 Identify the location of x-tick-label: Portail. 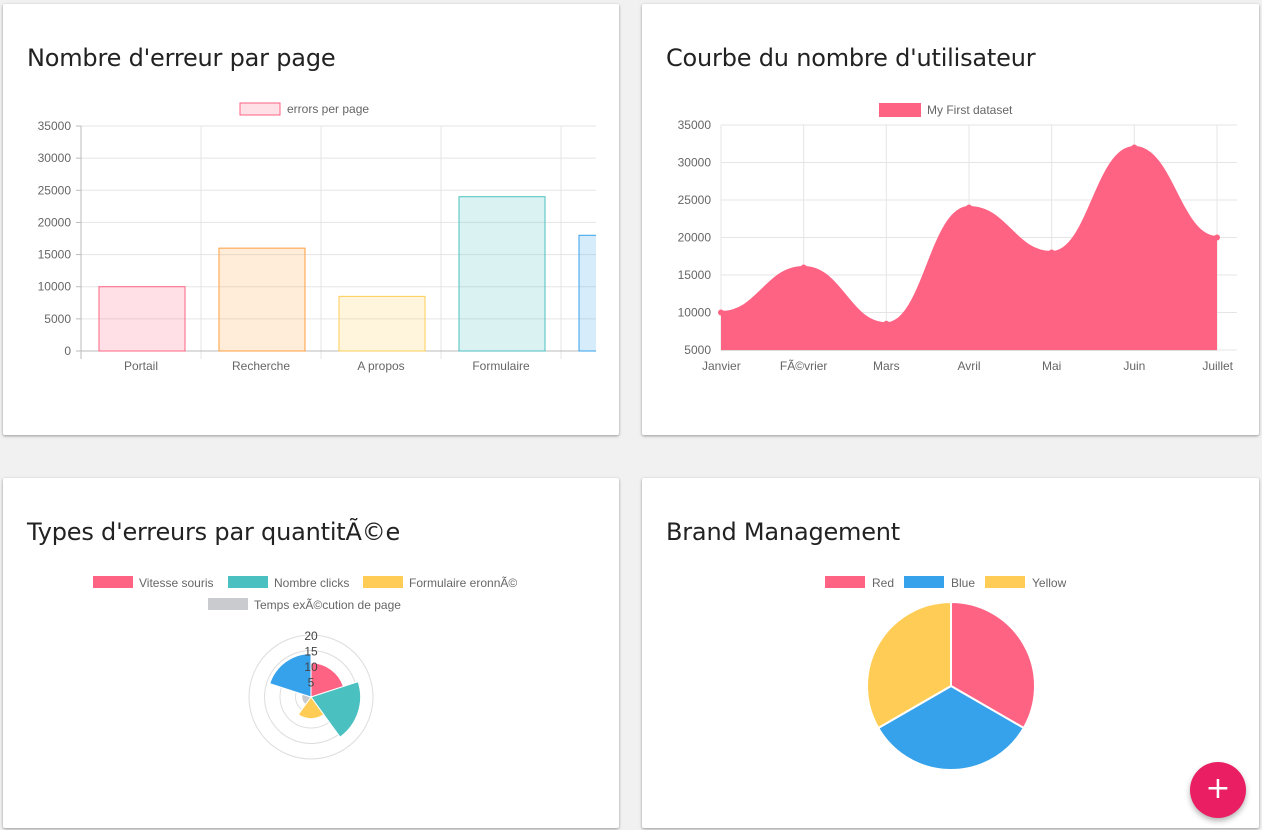
(141, 366).